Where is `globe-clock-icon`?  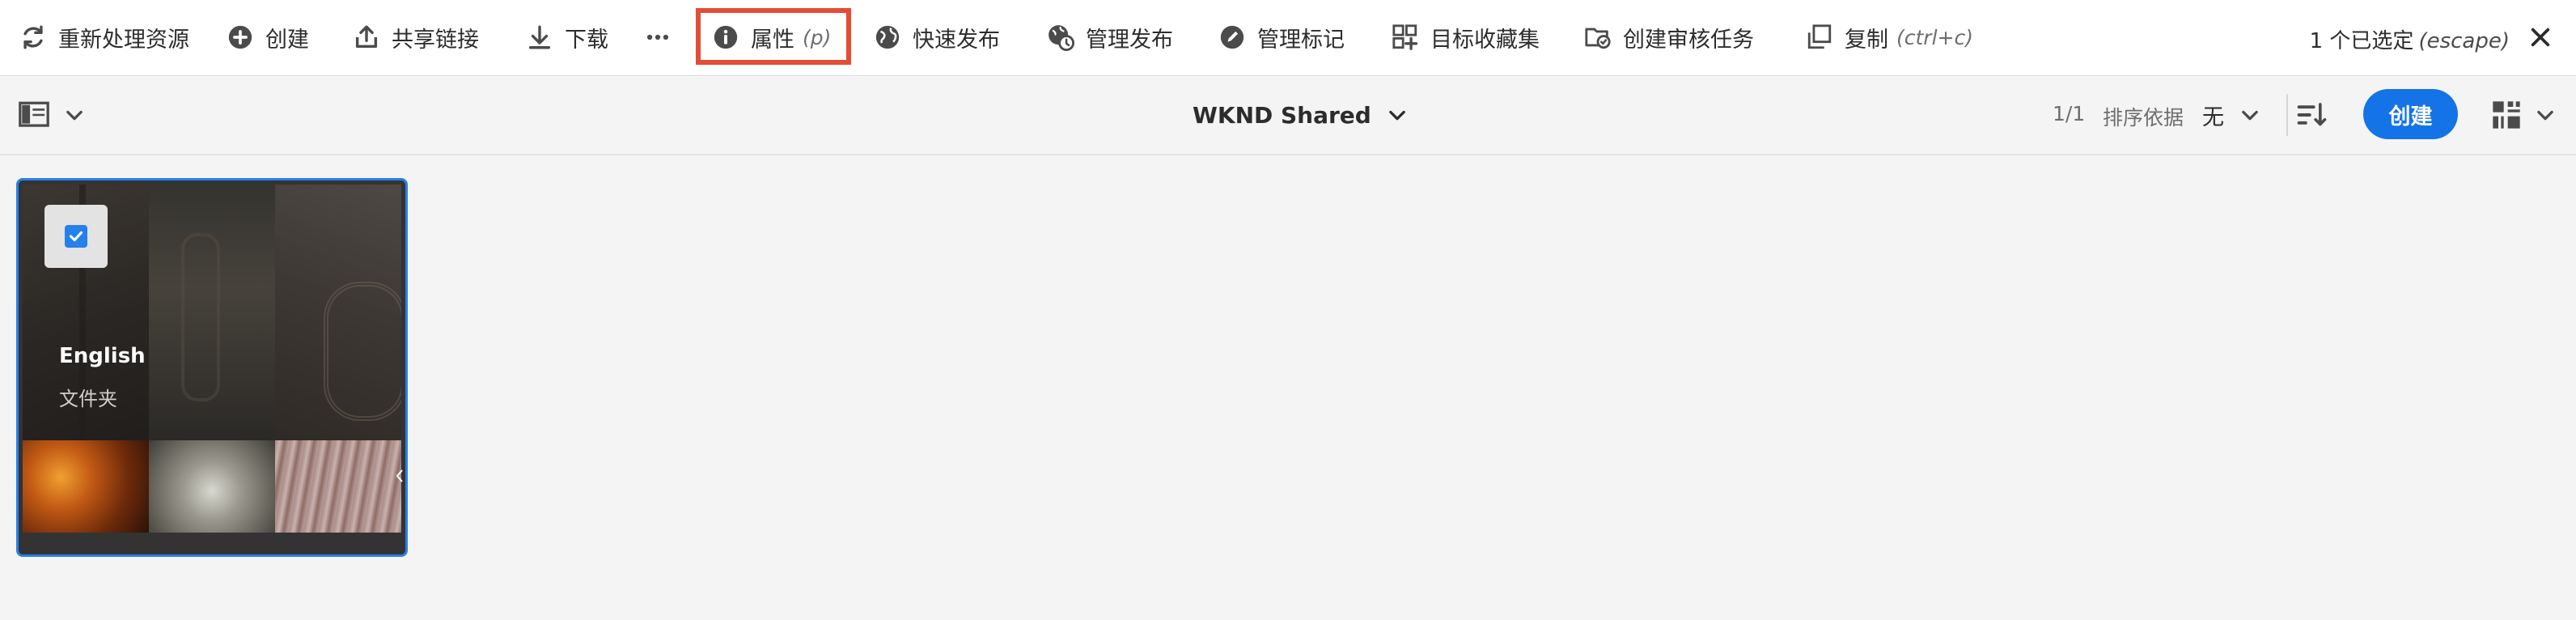
globe-clock-icon is located at coordinates (1060, 37).